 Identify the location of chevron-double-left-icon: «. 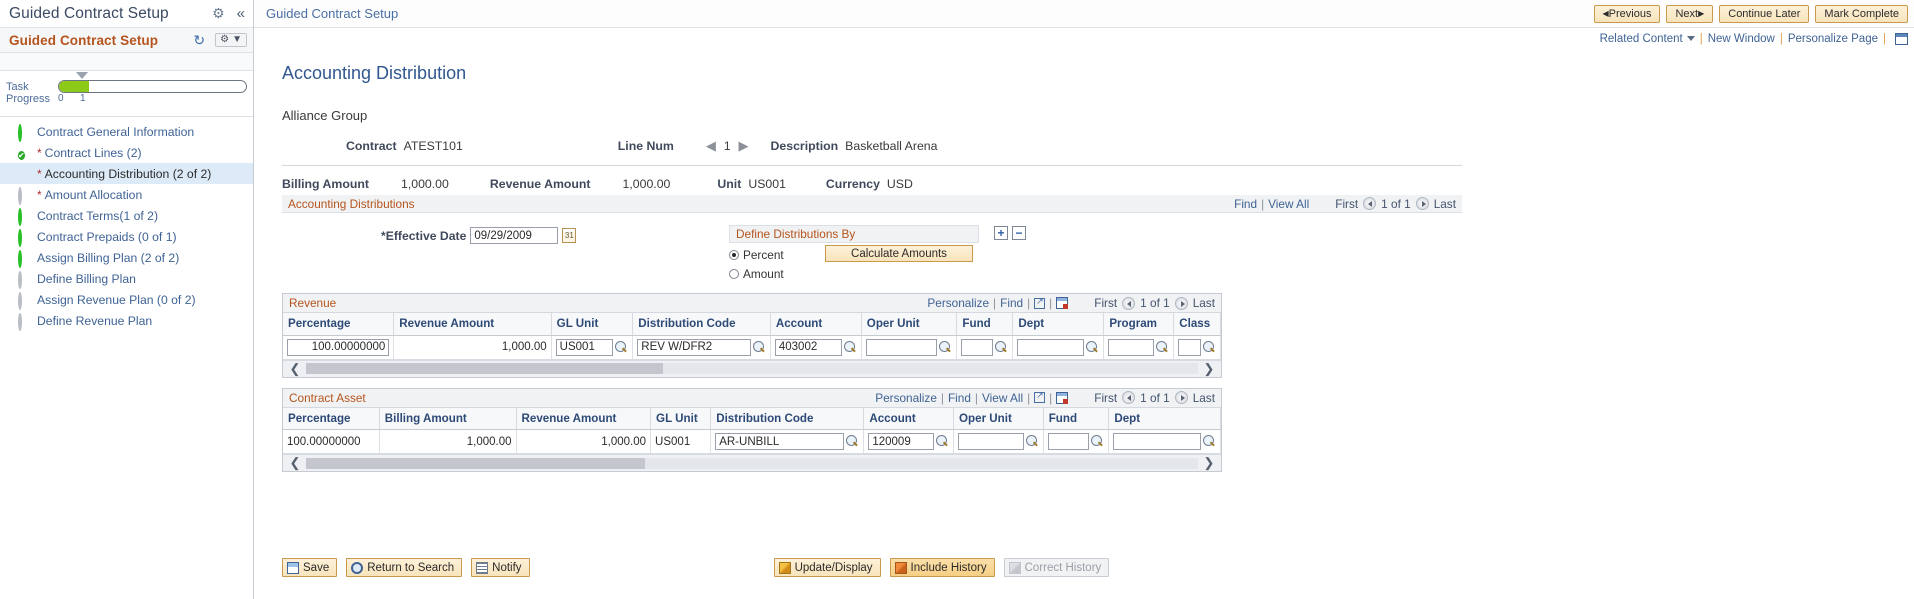
(241, 13).